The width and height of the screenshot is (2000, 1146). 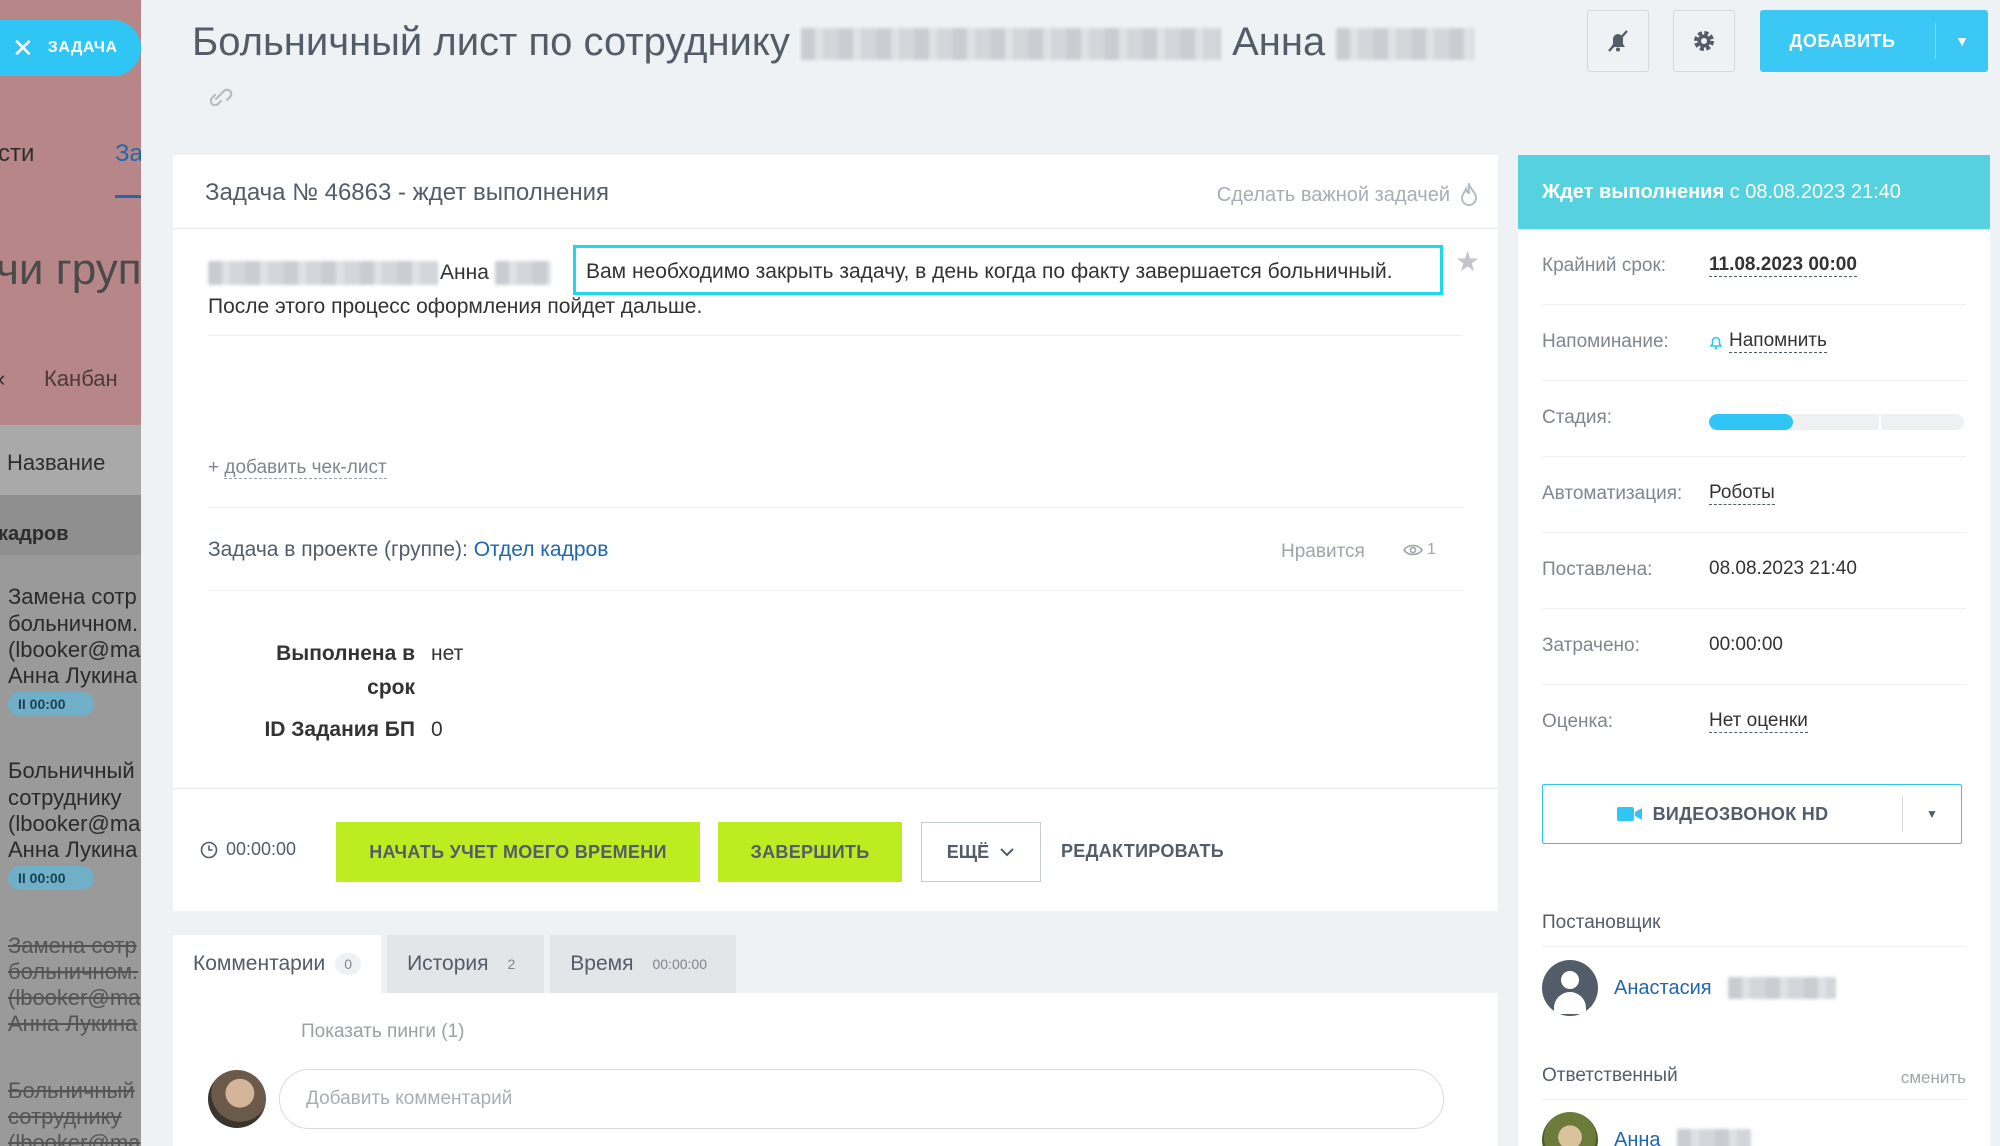 I want to click on reminder-link: Напомнить, so click(x=1768, y=341).